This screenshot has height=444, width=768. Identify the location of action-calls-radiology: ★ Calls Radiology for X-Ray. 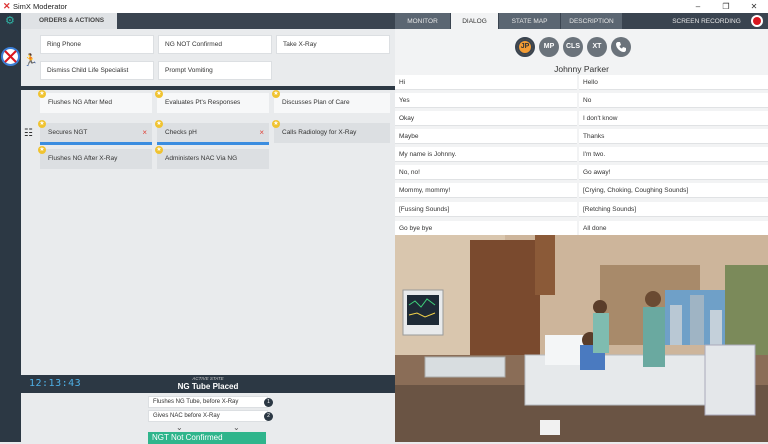
(331, 131).